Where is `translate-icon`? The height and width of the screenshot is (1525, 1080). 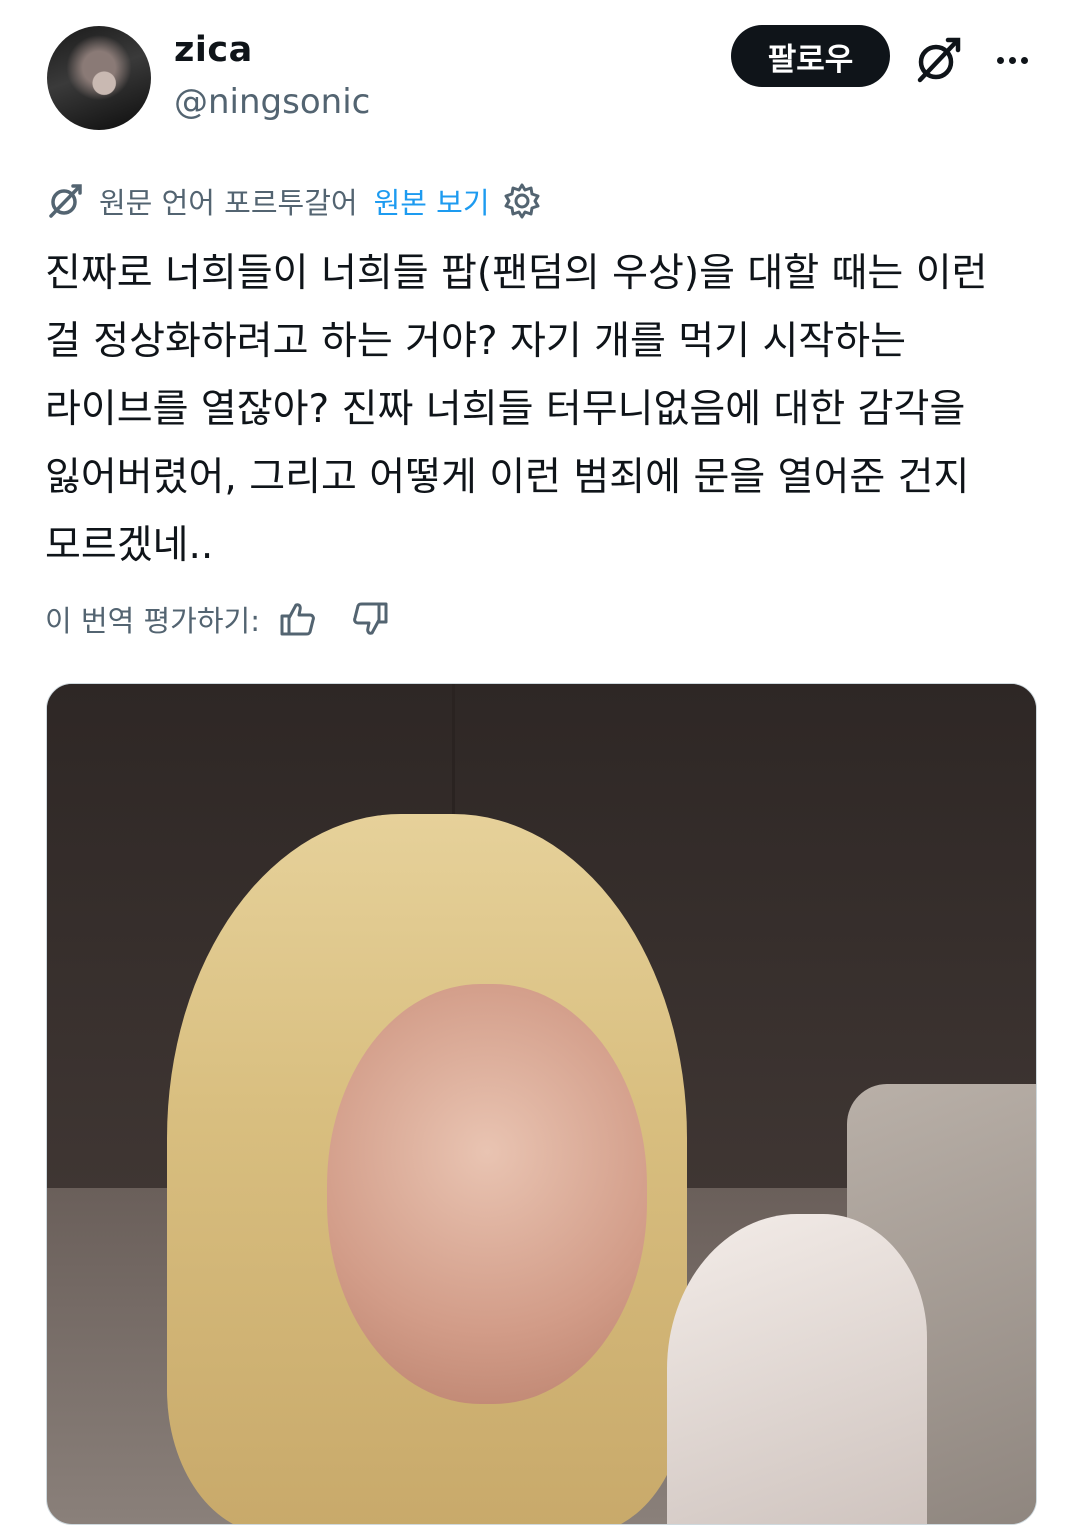 translate-icon is located at coordinates (65, 201).